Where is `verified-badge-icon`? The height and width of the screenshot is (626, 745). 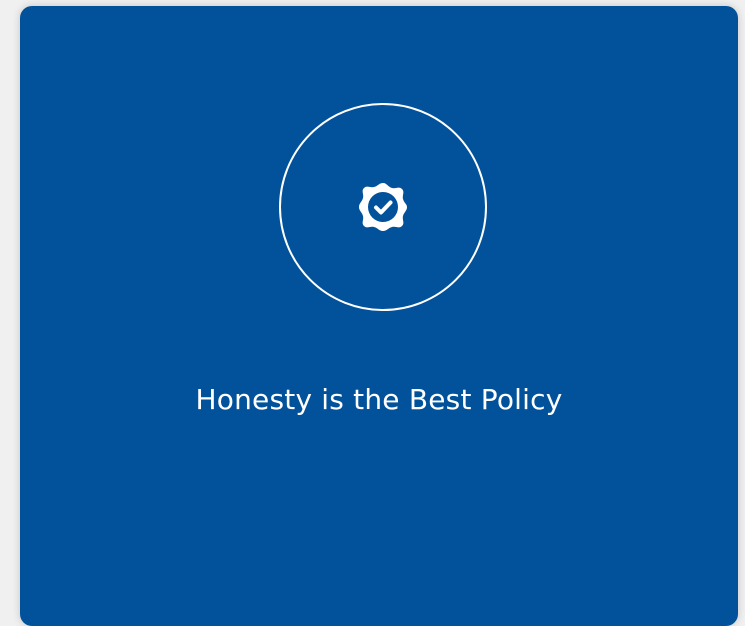 verified-badge-icon is located at coordinates (383, 207).